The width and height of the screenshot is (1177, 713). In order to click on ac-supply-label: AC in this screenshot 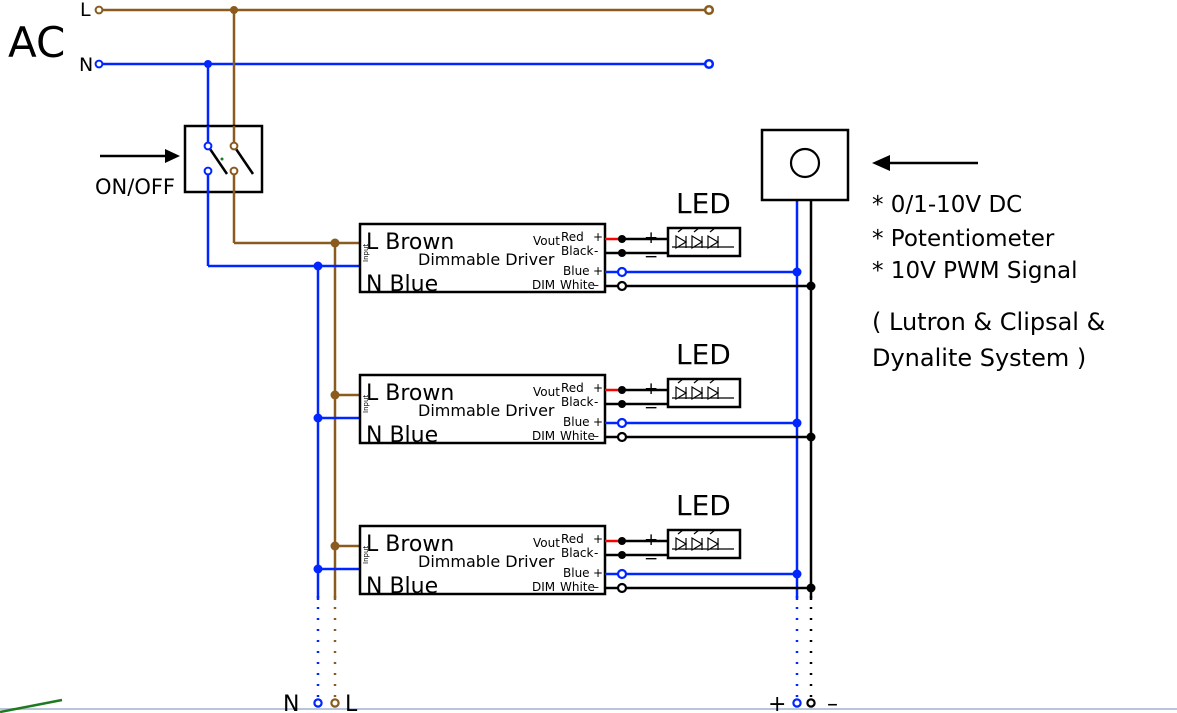, I will do `click(36, 42)`.